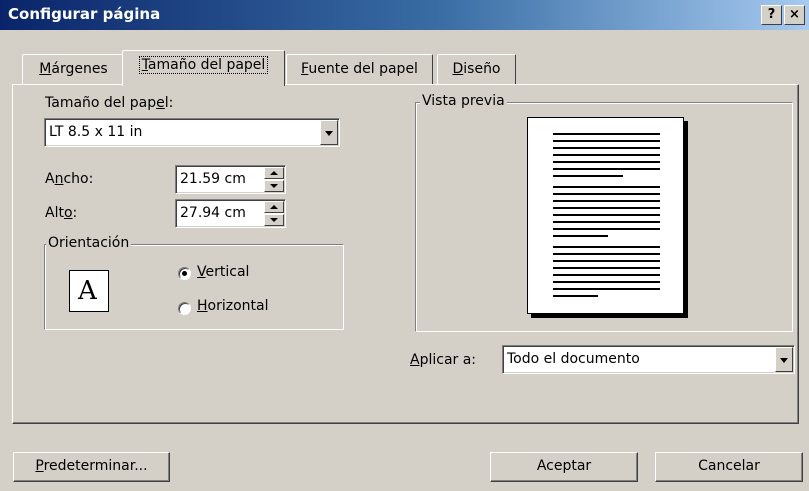  I want to click on height-label: Alto:, so click(61, 213).